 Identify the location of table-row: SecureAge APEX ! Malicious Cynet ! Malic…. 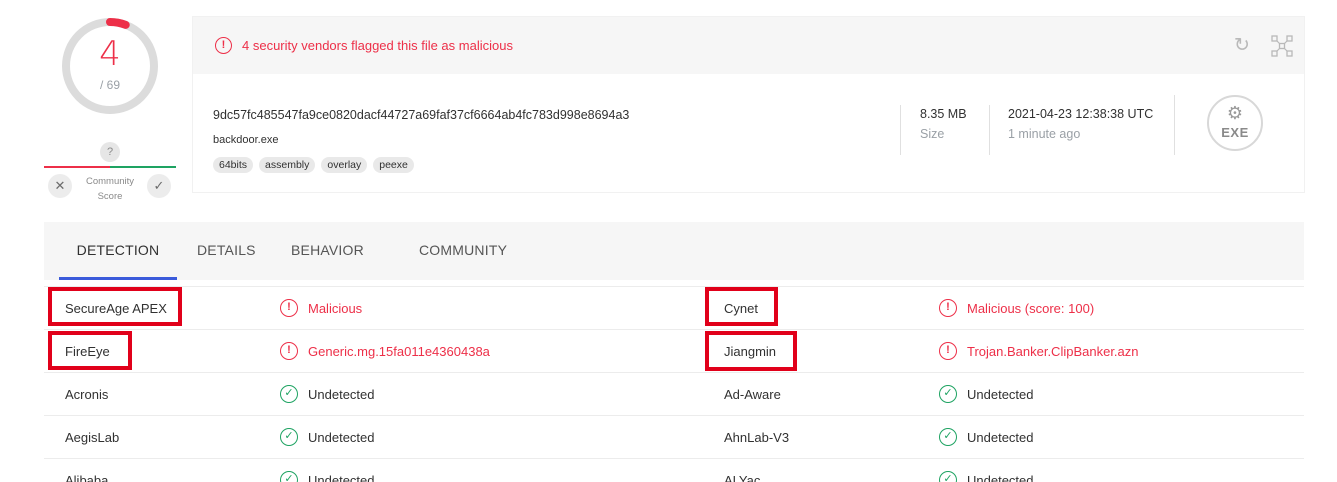
(674, 307).